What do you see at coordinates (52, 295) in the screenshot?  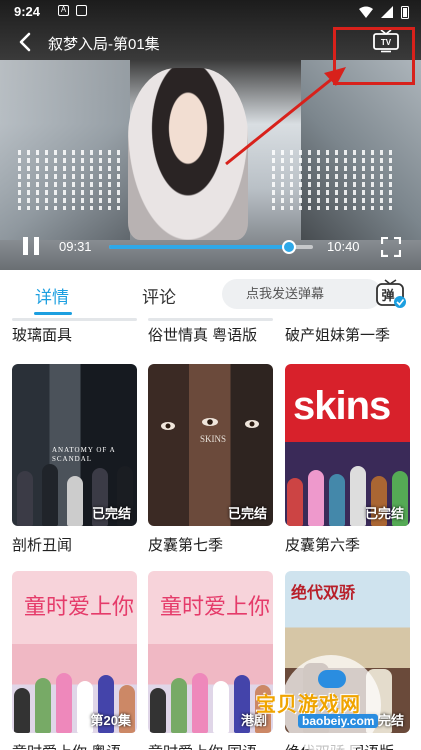 I see `tab-details: 详情` at bounding box center [52, 295].